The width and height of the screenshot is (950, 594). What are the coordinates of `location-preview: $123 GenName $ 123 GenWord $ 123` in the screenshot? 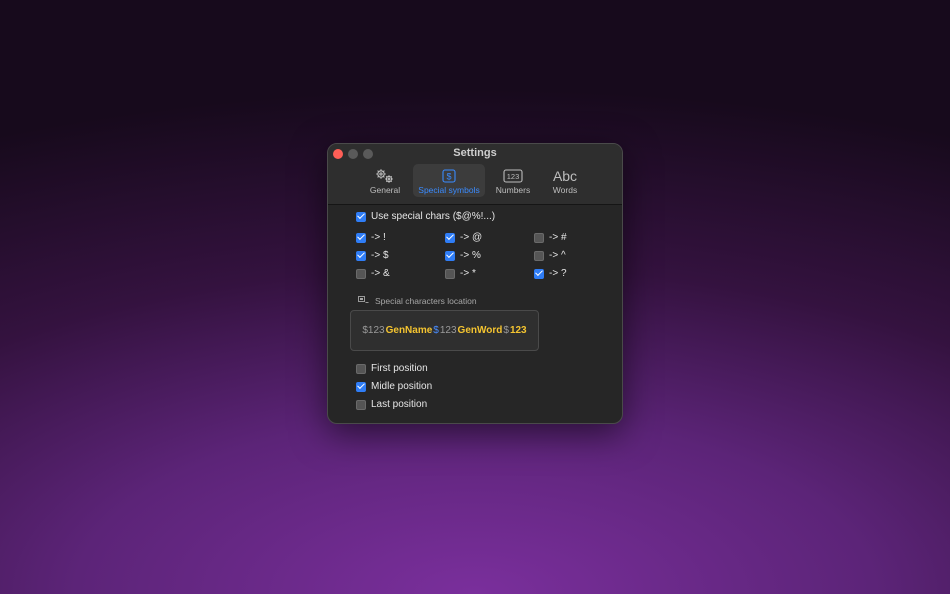 It's located at (444, 330).